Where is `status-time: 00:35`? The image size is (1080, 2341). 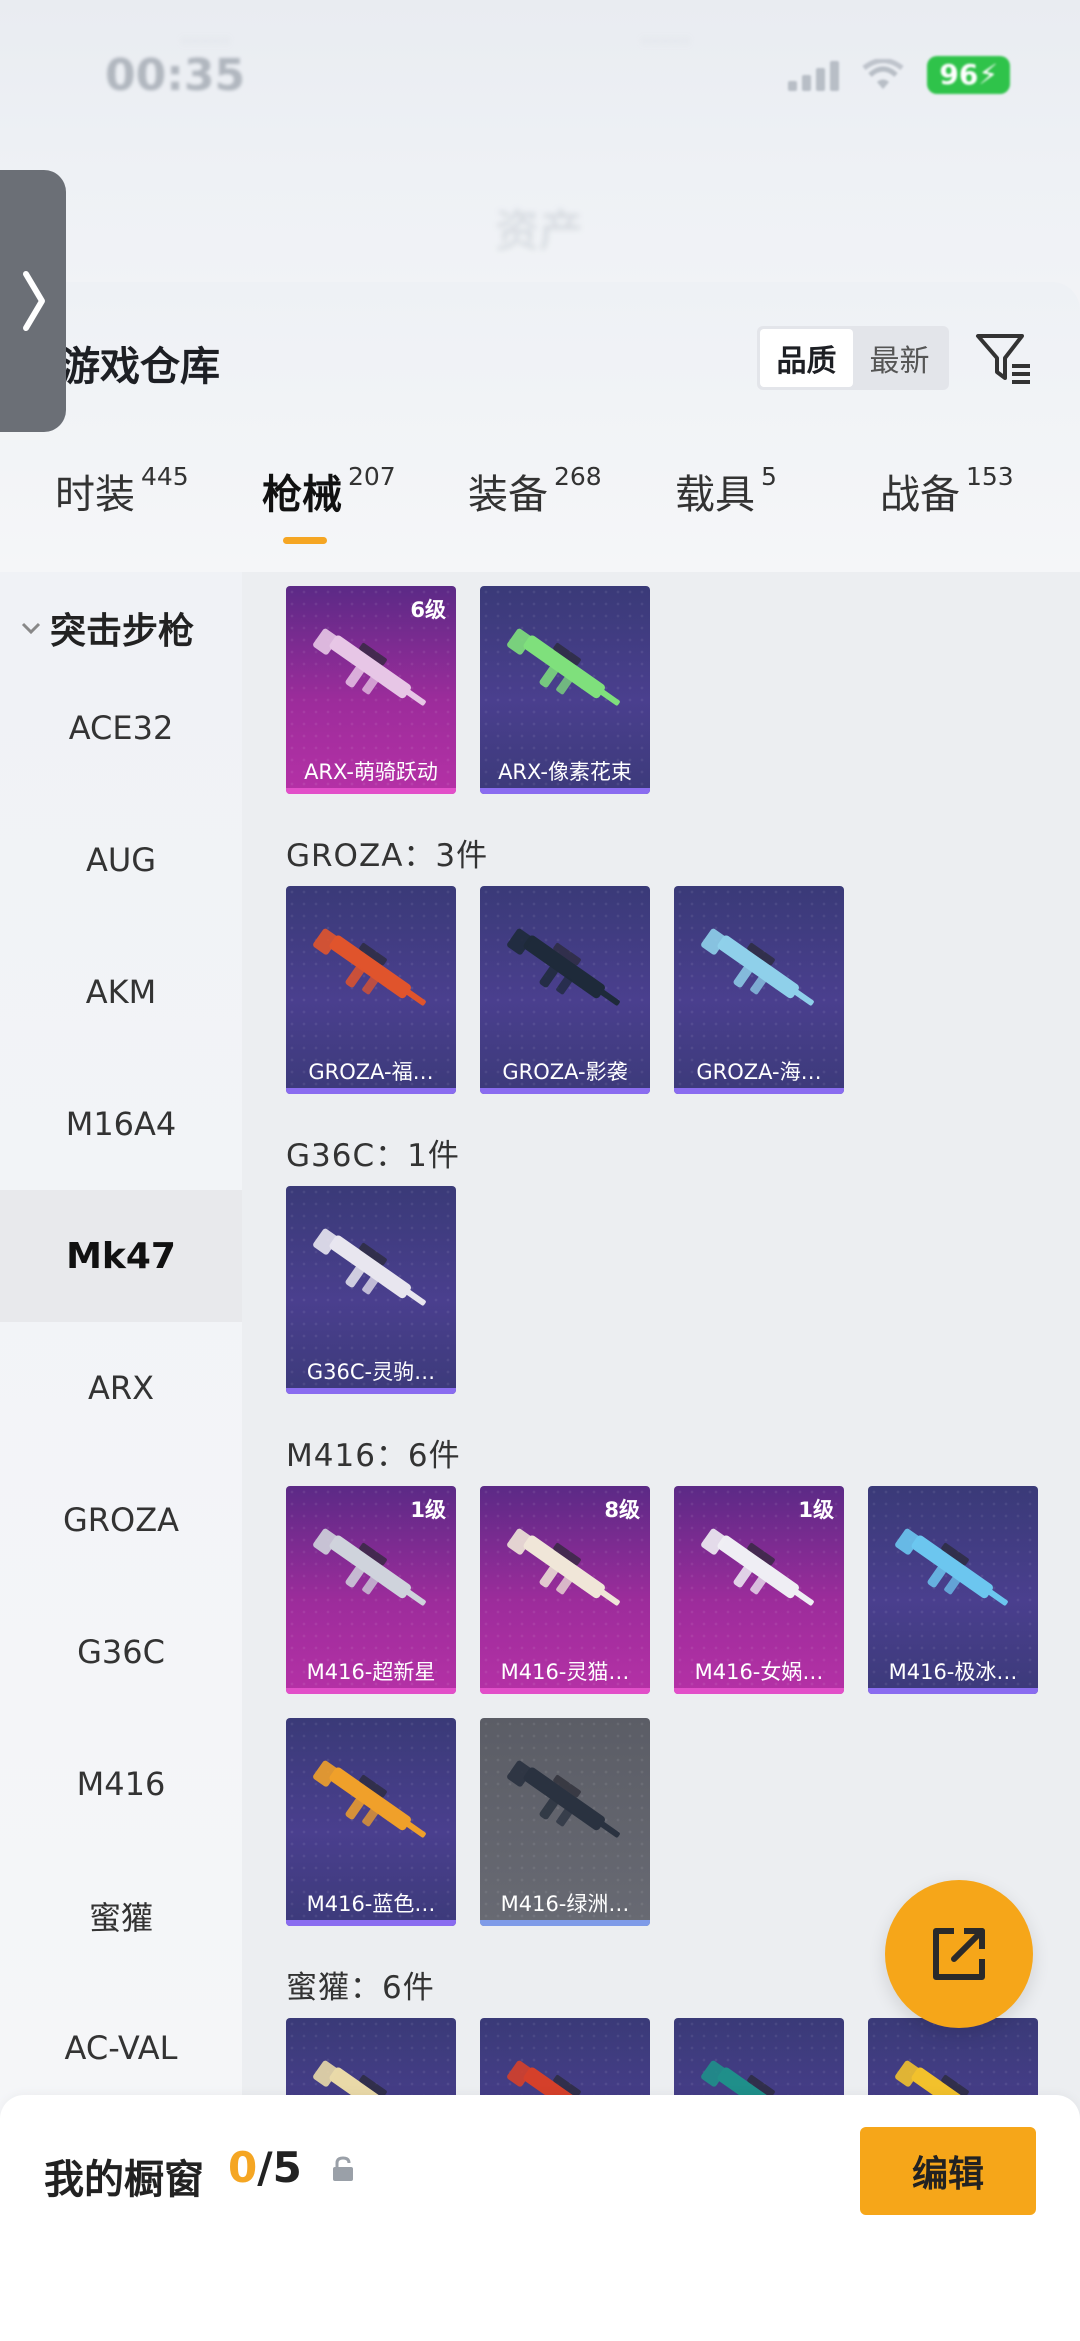
status-time: 00:35 is located at coordinates (175, 75).